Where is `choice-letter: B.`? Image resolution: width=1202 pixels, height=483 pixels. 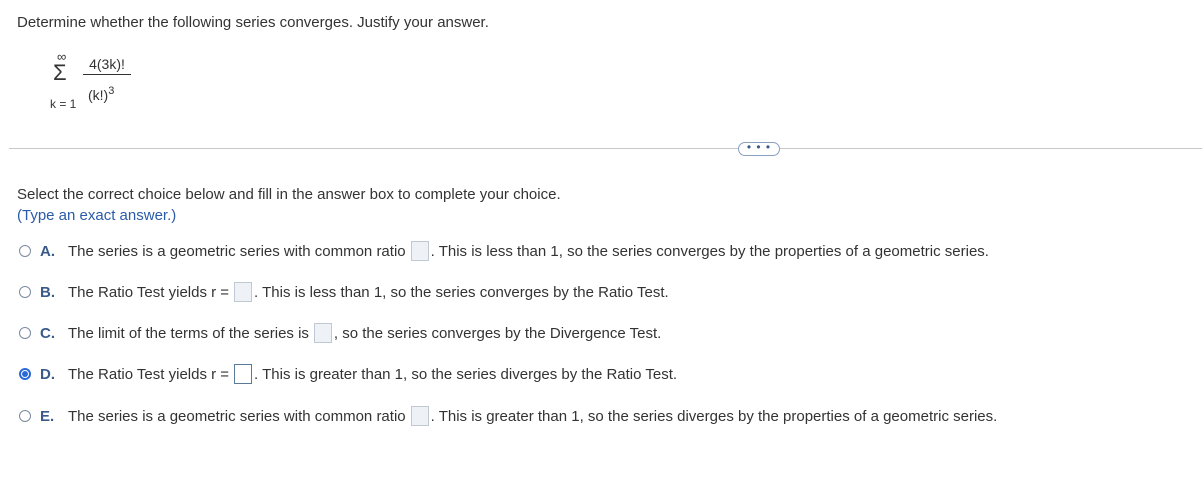 choice-letter: B. is located at coordinates (47, 292).